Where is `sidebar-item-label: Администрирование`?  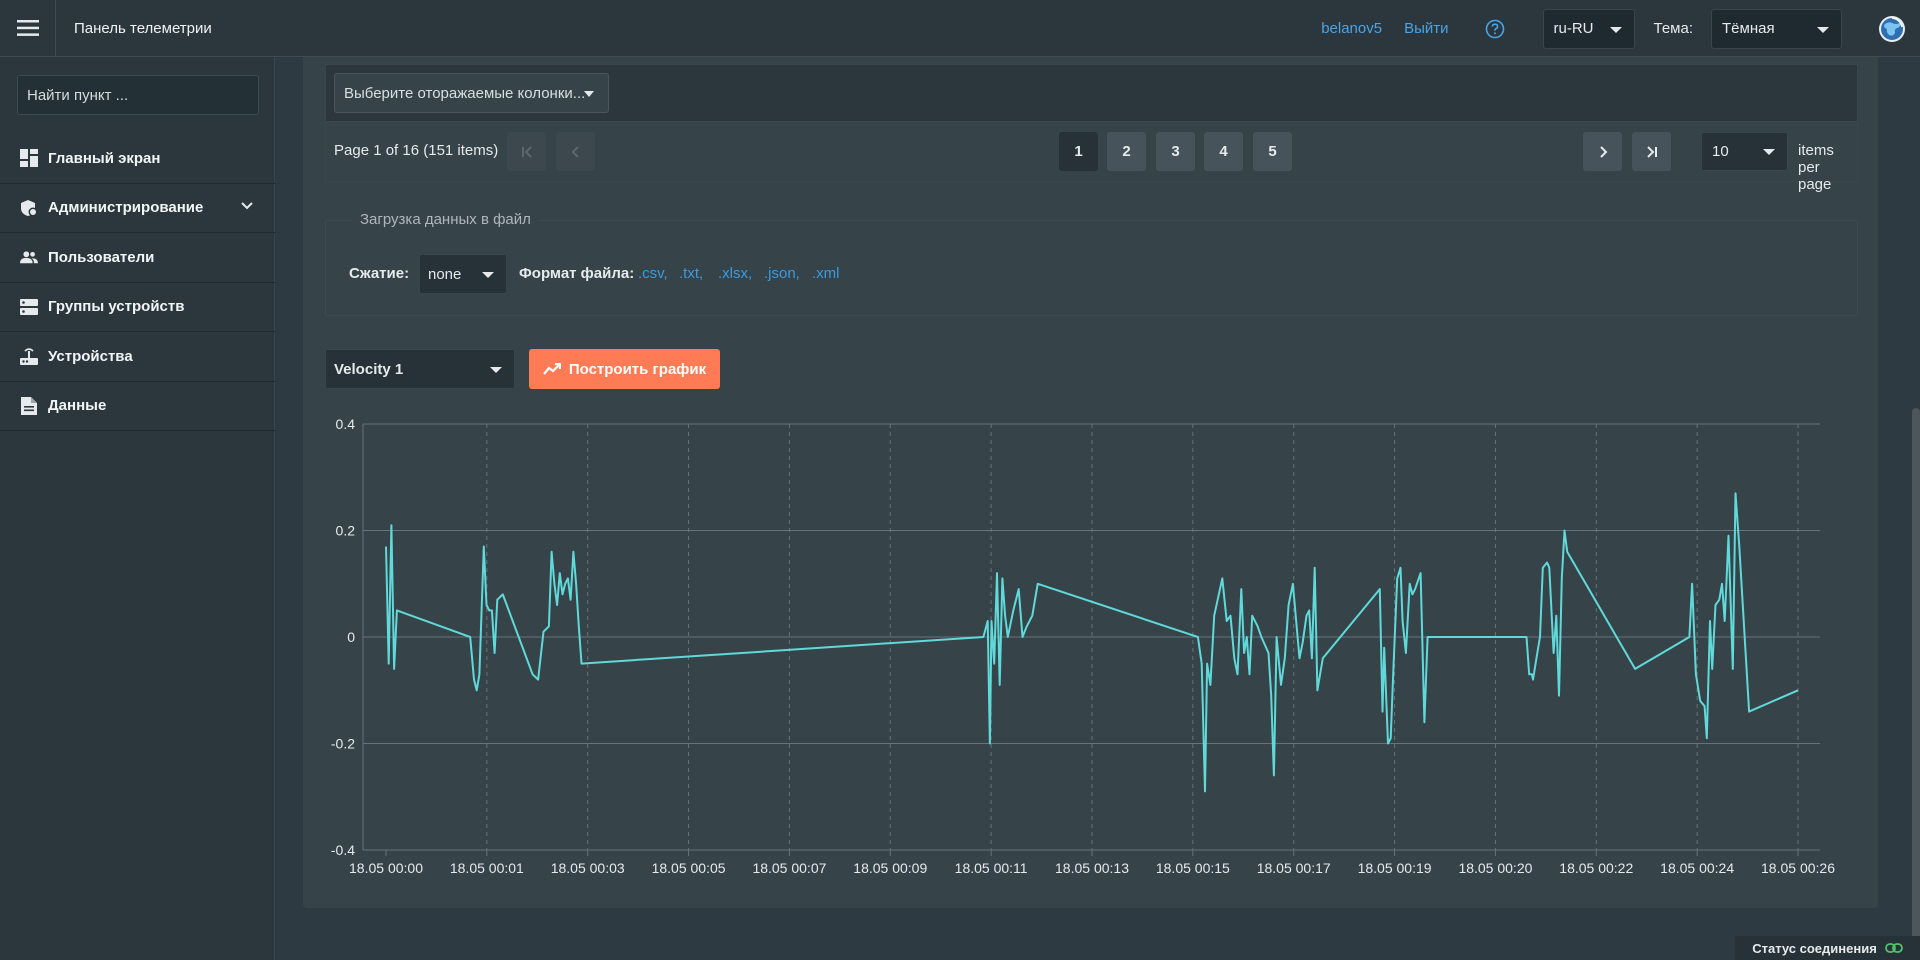
sidebar-item-label: Администрирование is located at coordinates (126, 208).